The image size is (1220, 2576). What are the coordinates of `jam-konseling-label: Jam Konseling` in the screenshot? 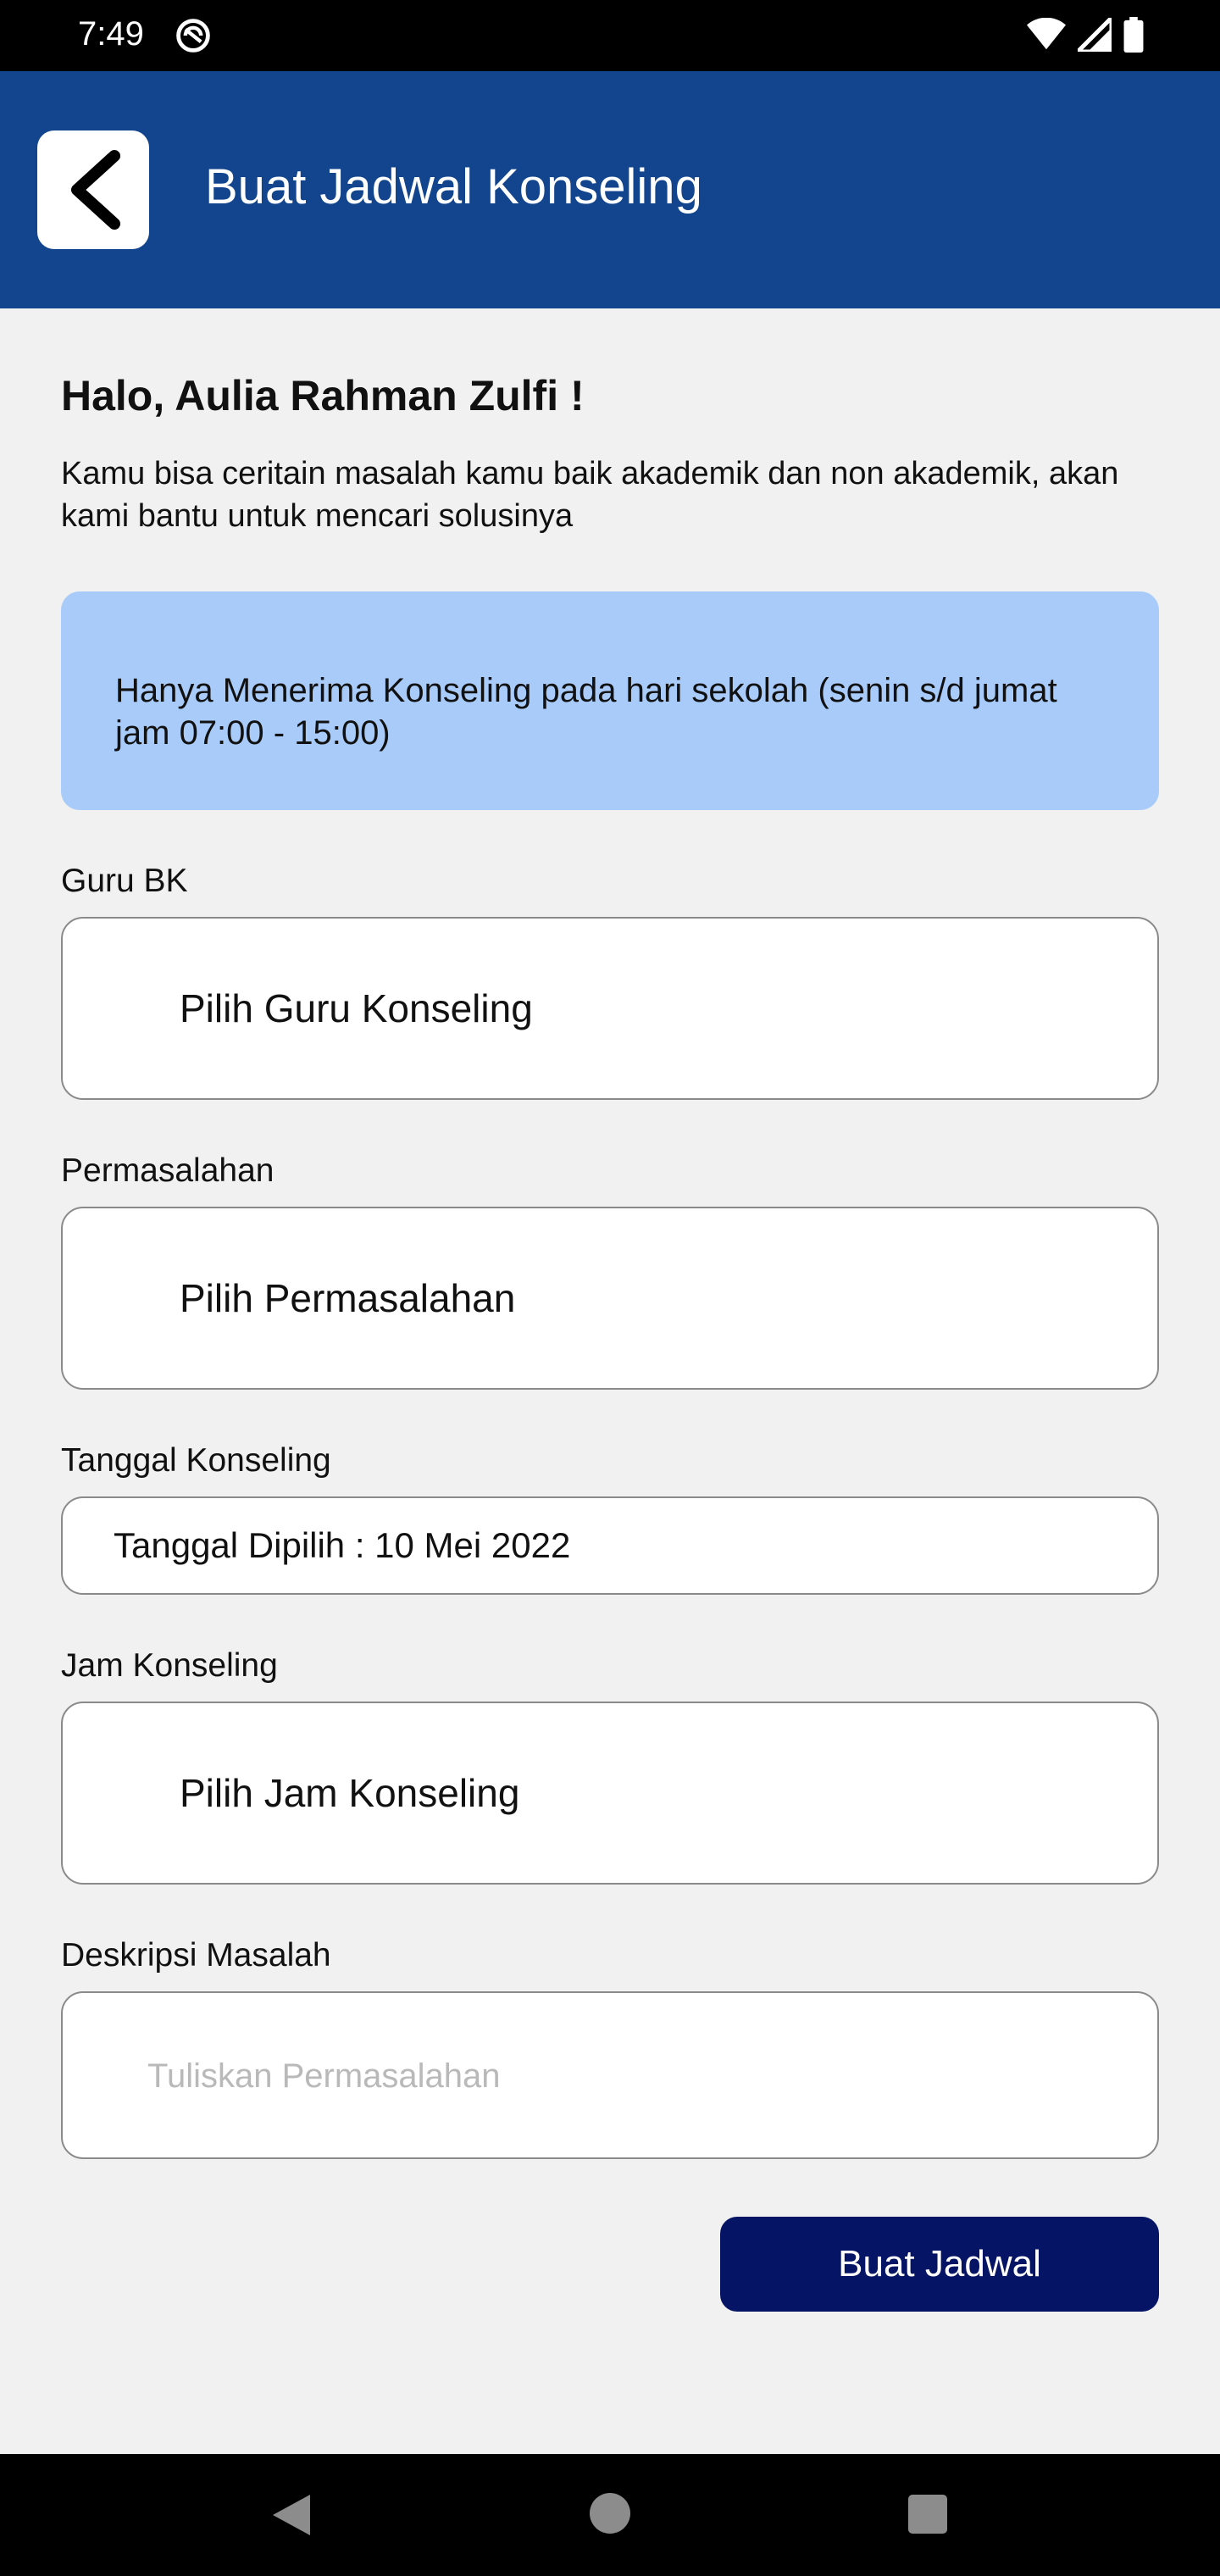 It's located at (169, 1665).